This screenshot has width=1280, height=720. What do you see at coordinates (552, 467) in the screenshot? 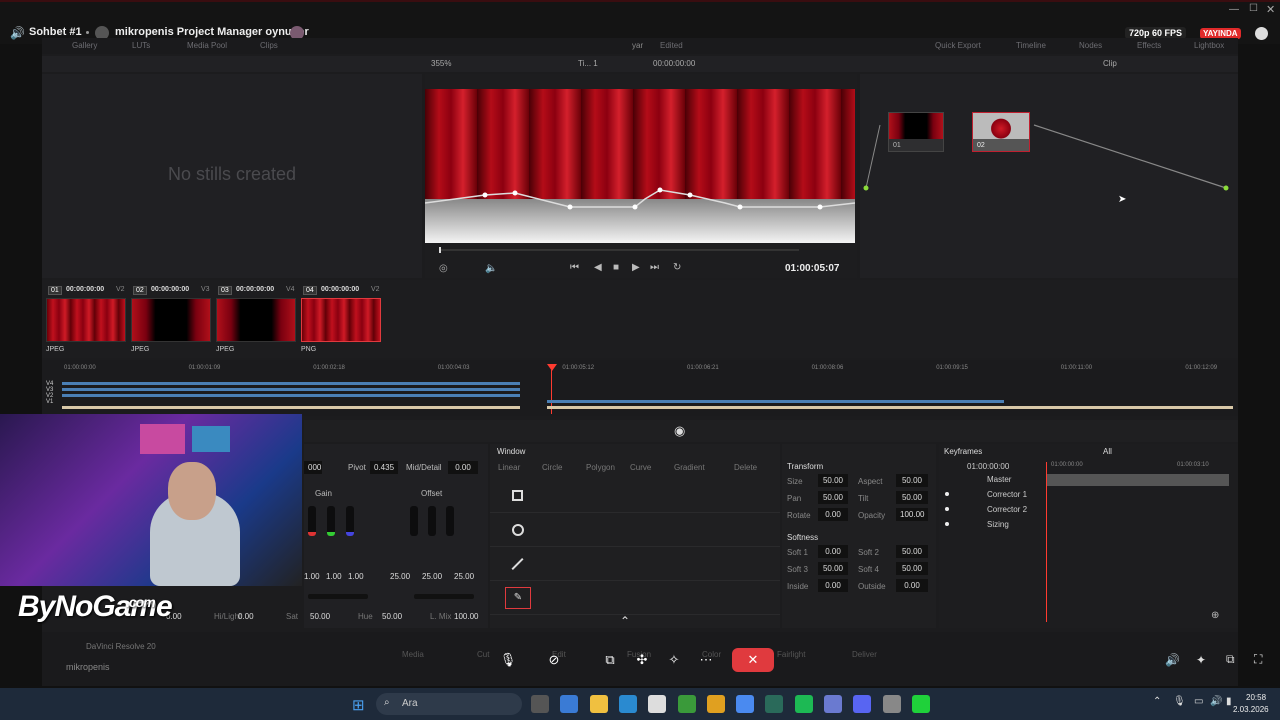
I see `window-tool-circle: Circle` at bounding box center [552, 467].